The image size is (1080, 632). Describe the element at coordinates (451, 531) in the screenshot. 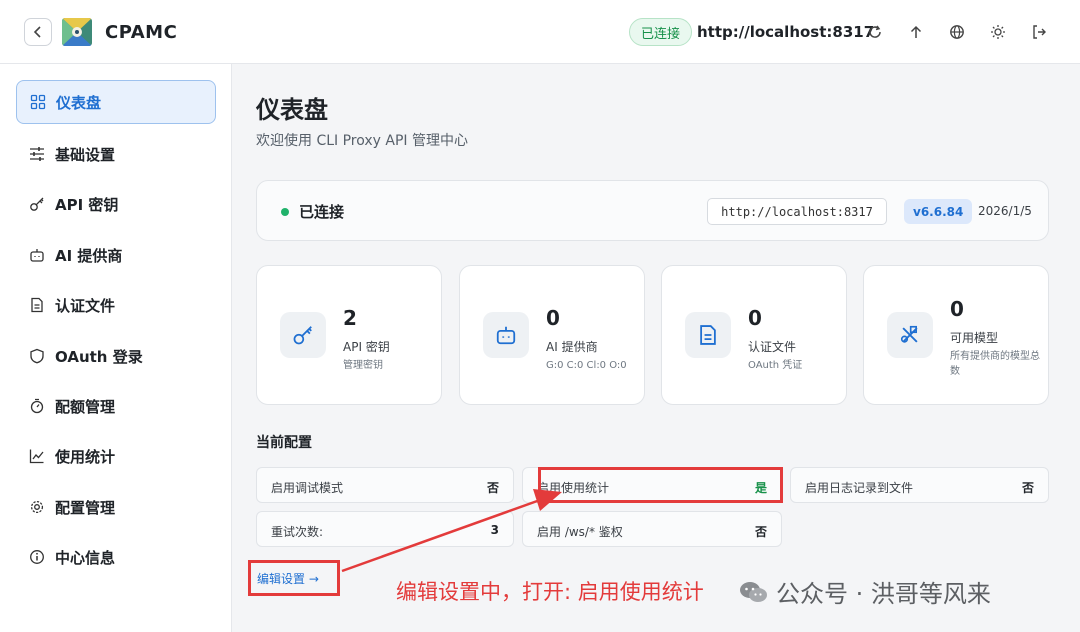

I see `annotation-arrow` at that location.